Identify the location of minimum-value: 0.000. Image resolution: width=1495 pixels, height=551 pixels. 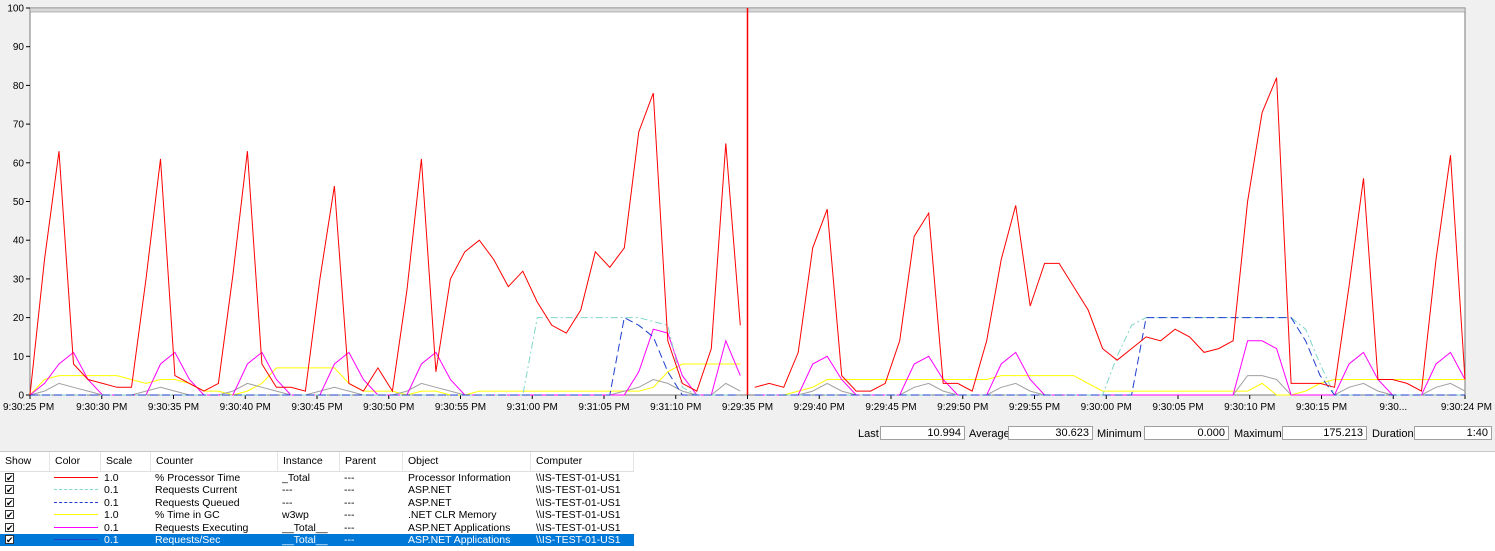
(1186, 433).